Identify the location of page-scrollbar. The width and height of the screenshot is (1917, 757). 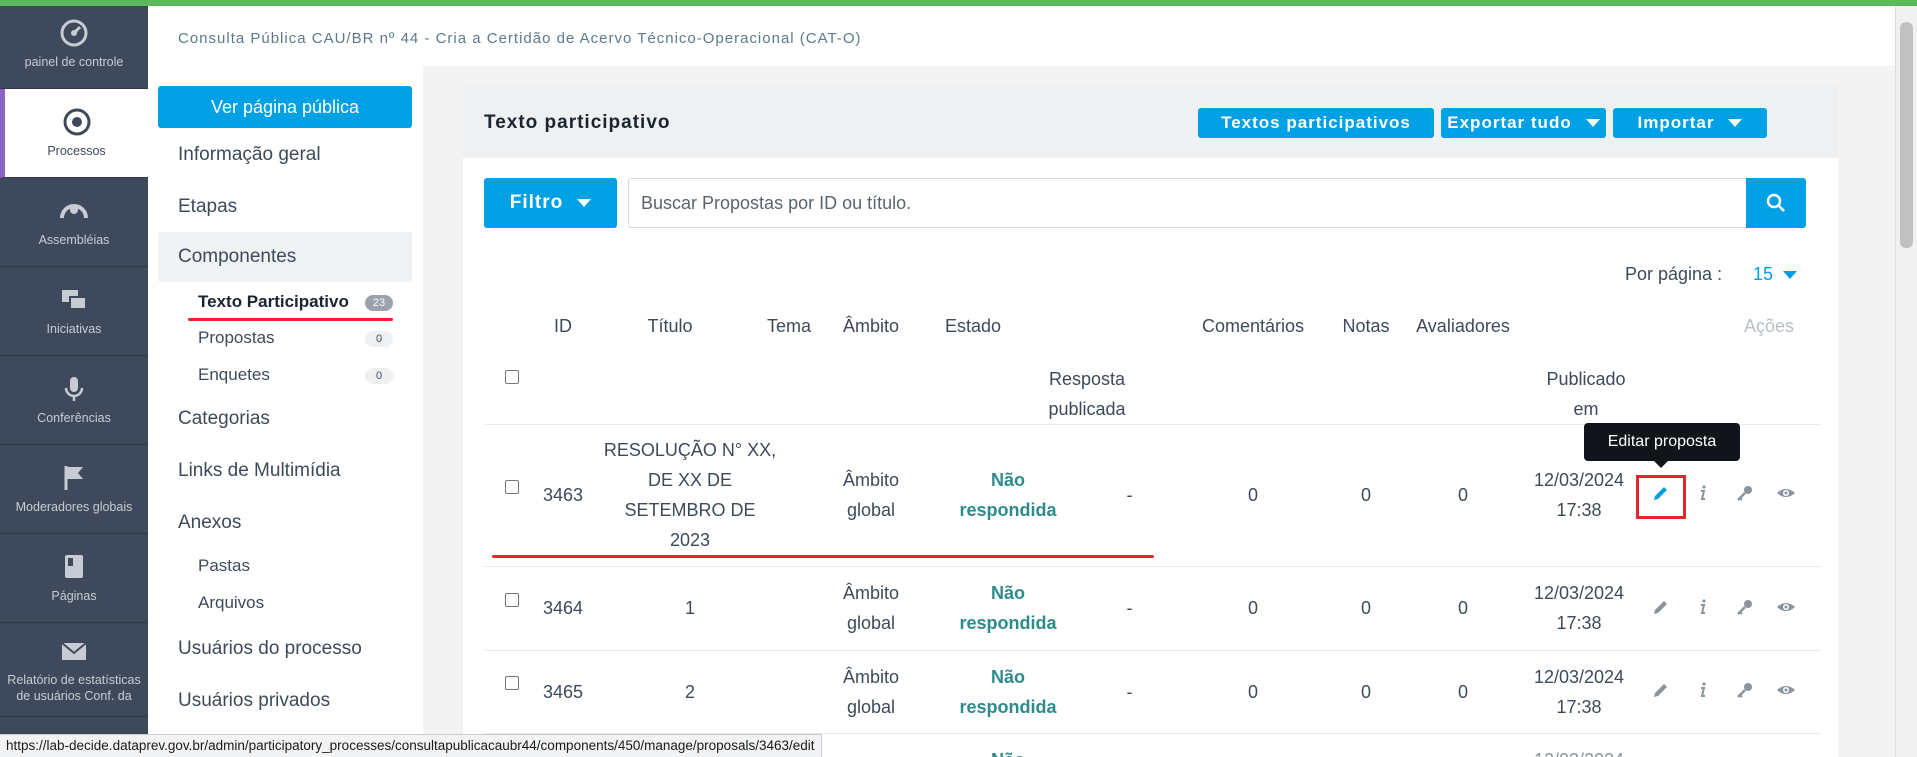
(1906, 378).